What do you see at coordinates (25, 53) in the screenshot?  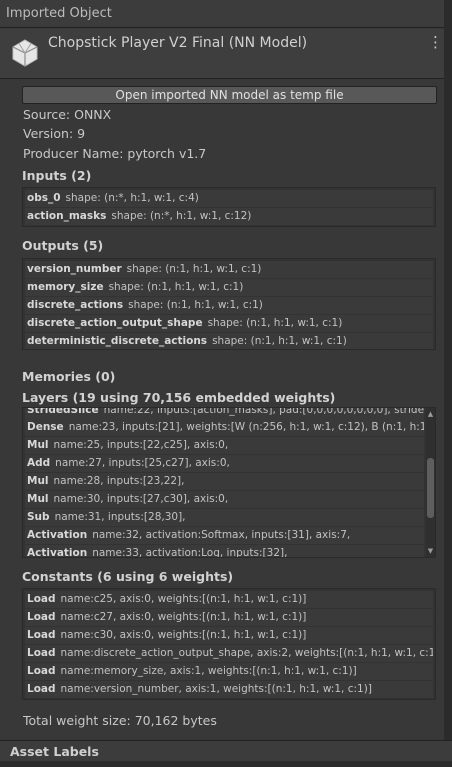 I see `nn-model-icon` at bounding box center [25, 53].